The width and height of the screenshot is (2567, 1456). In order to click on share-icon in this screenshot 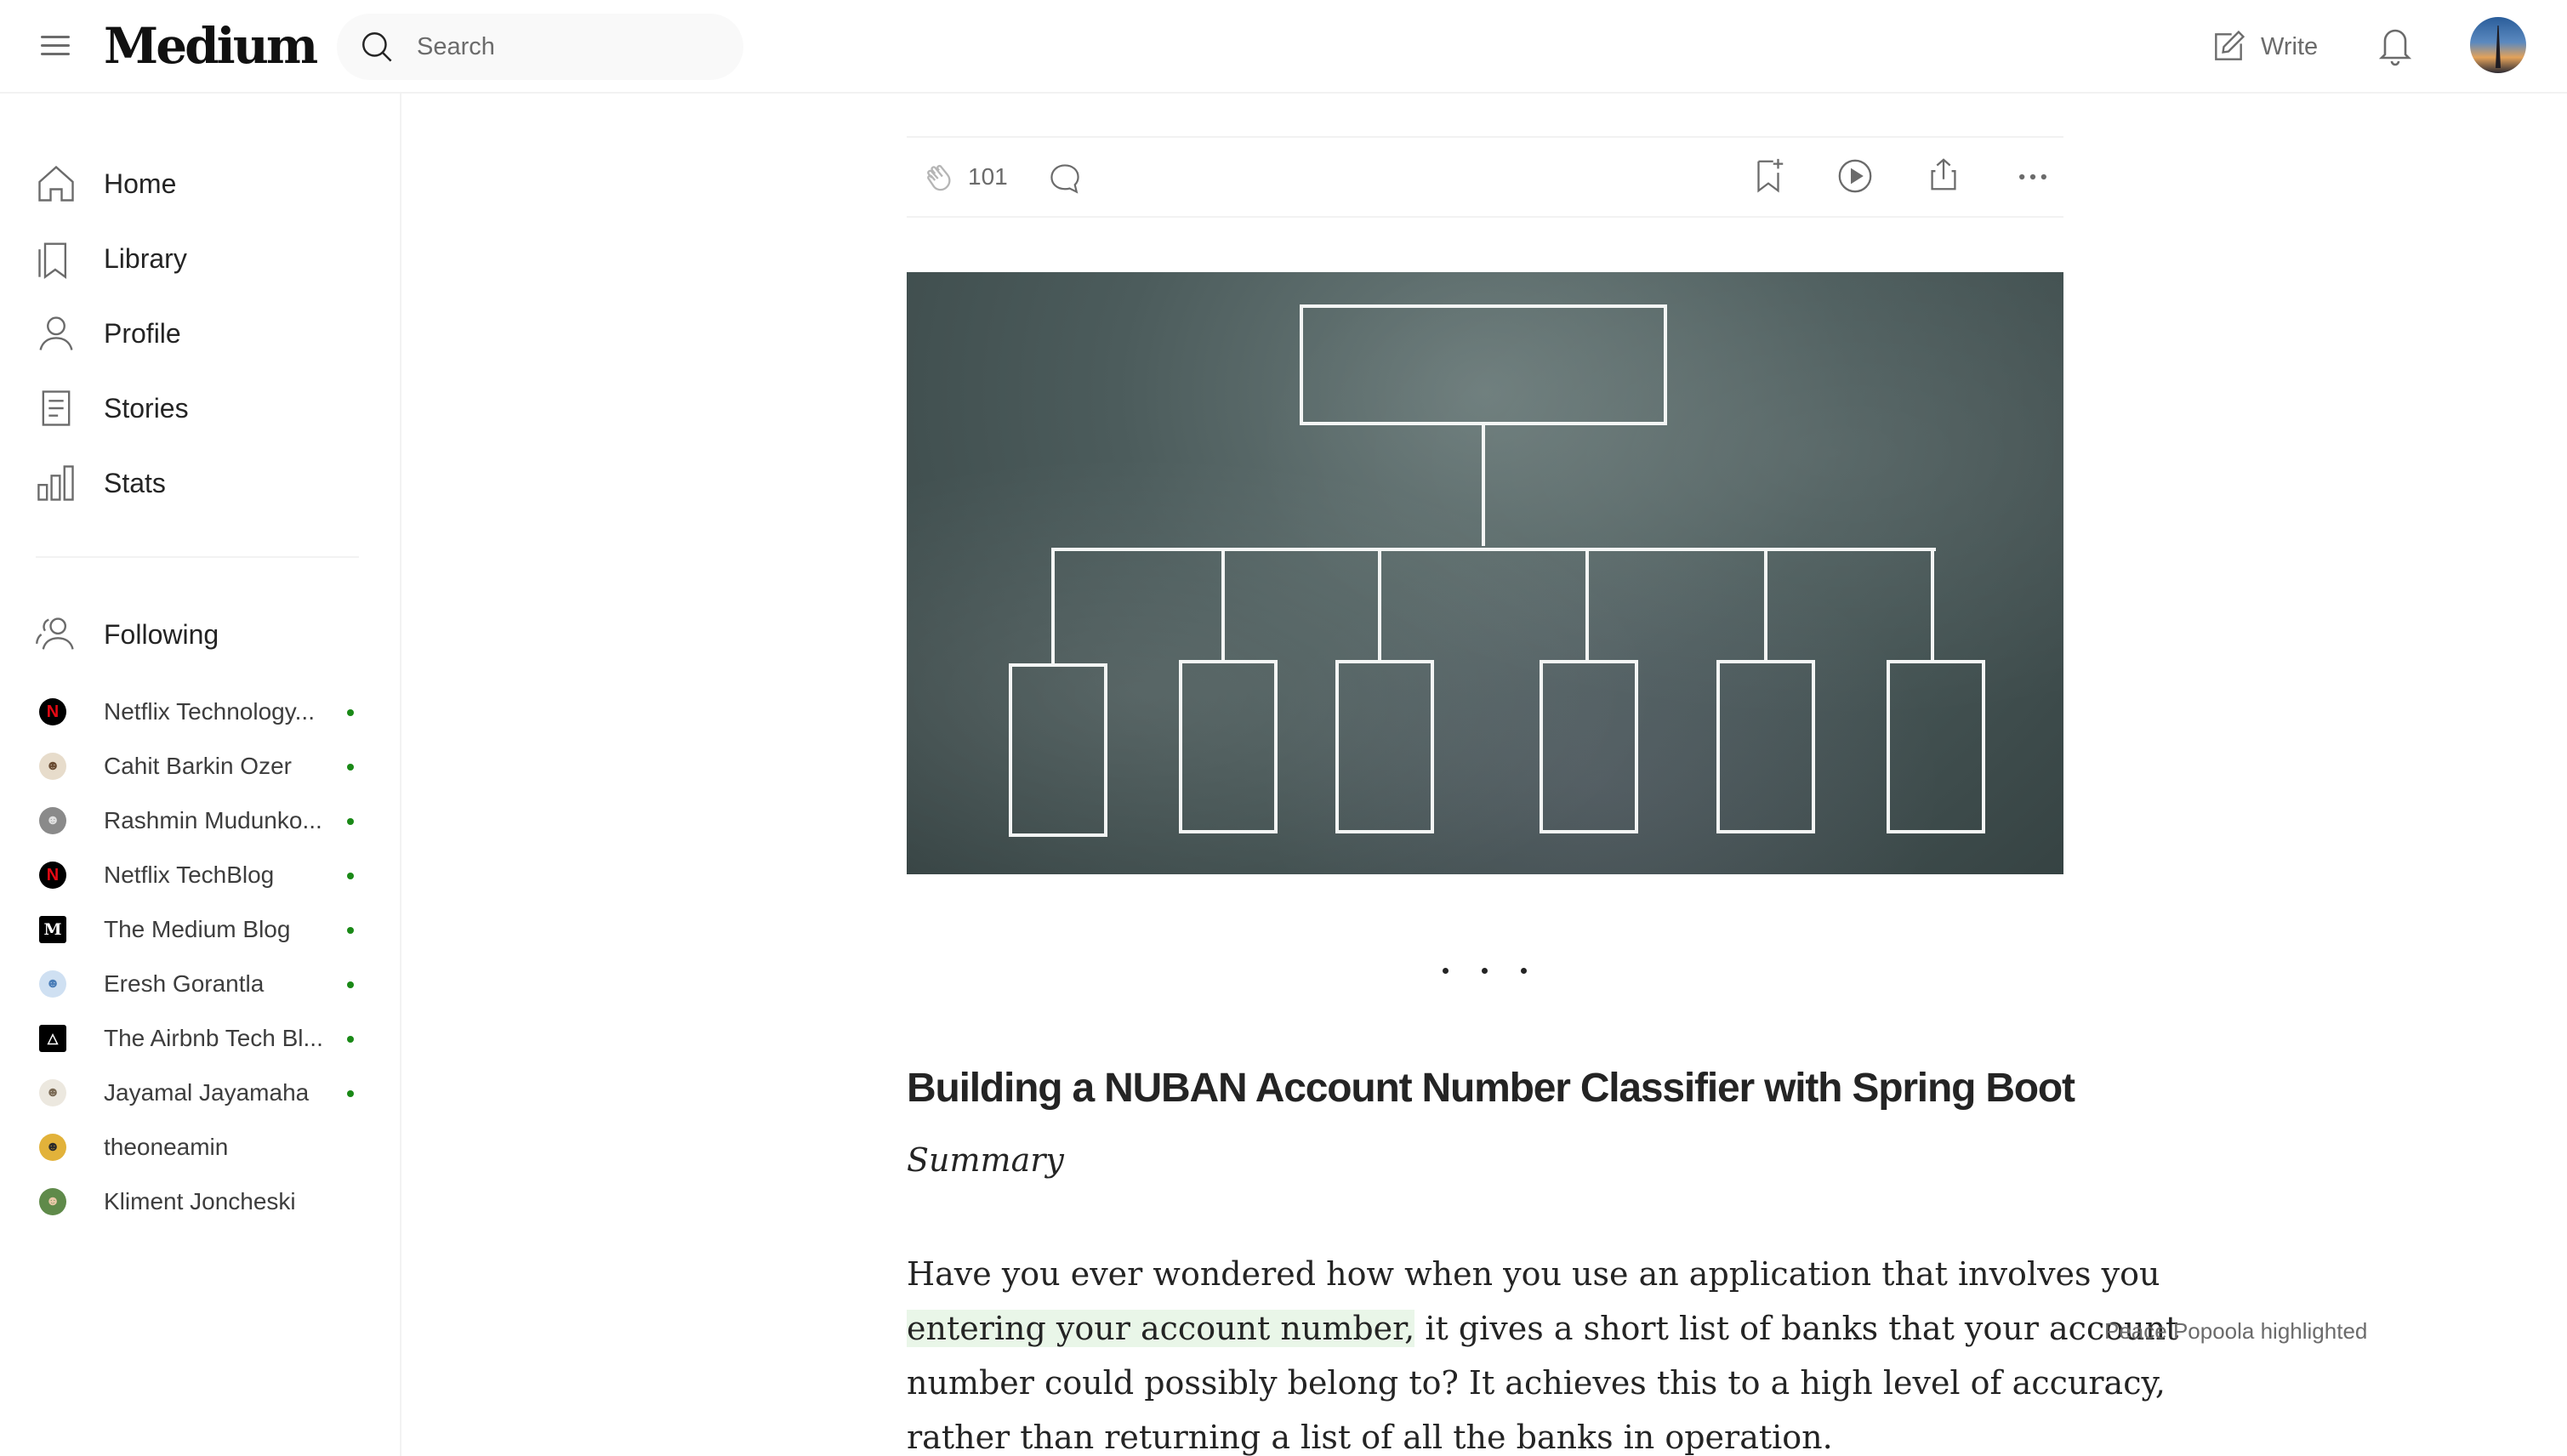, I will do `click(1944, 174)`.